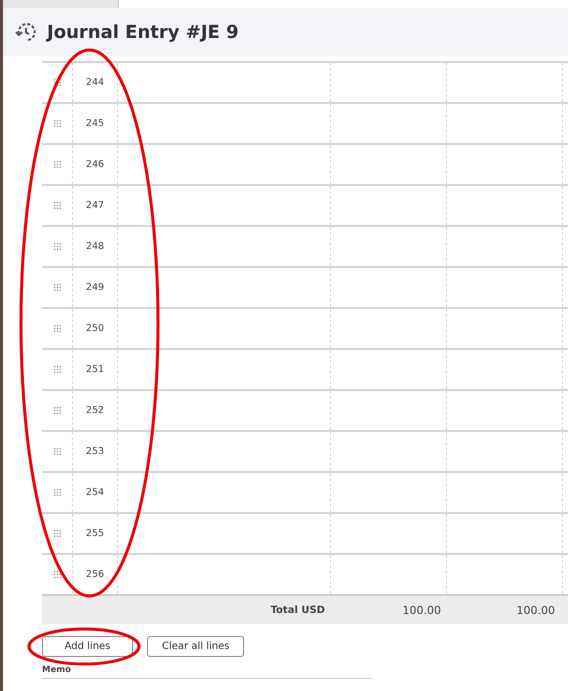 The width and height of the screenshot is (568, 691). Describe the element at coordinates (421, 610) in the screenshot. I see `total-debit: 100.00` at that location.